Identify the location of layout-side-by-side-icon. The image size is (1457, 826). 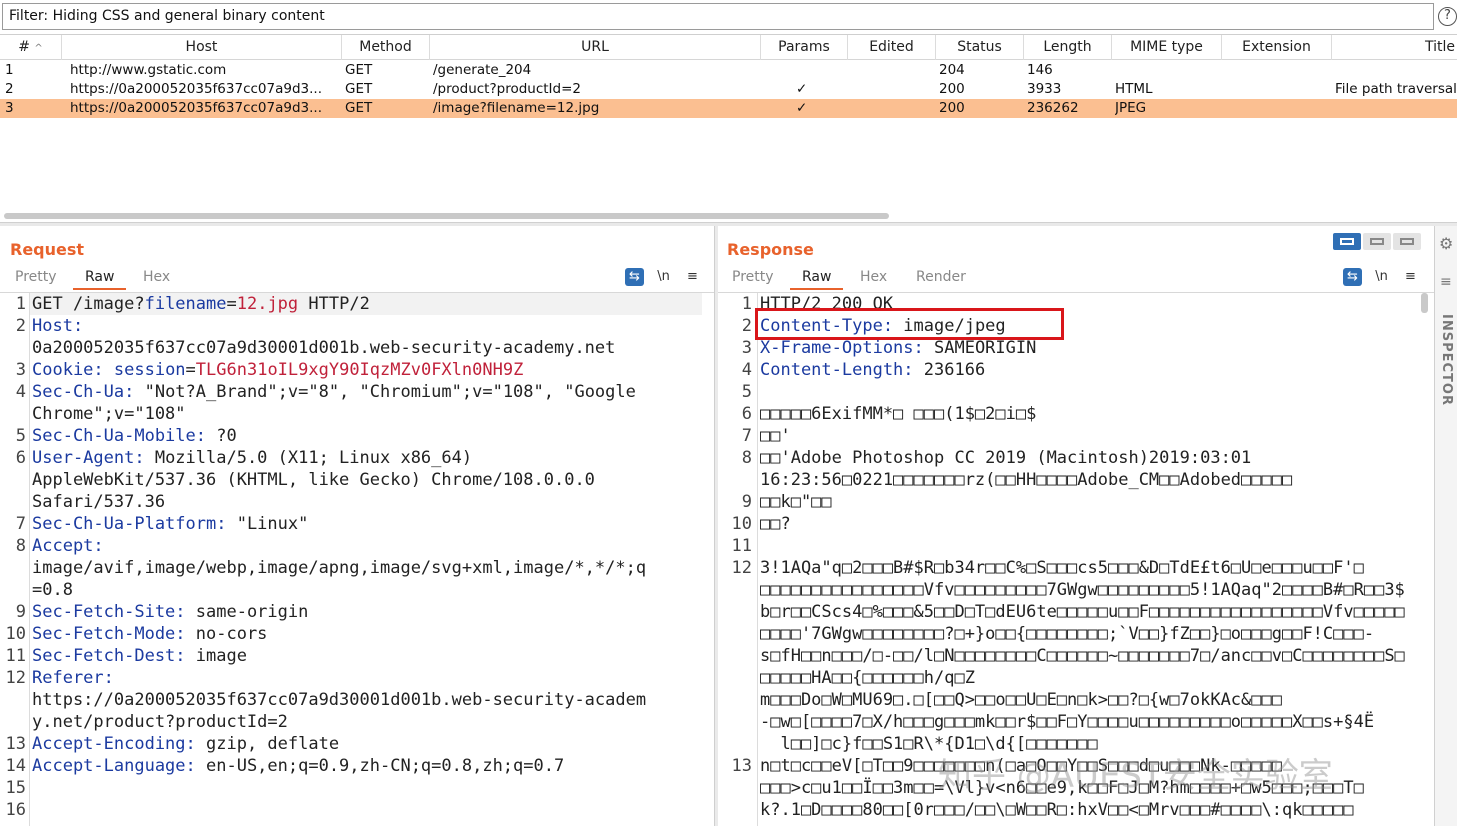
(1347, 241).